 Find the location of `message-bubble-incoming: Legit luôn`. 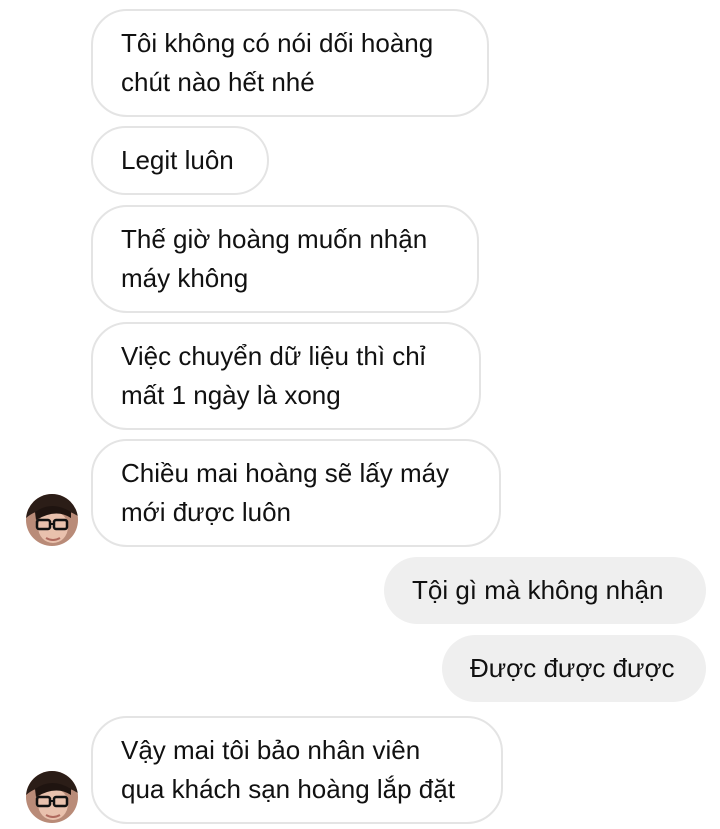

message-bubble-incoming: Legit luôn is located at coordinates (180, 160).